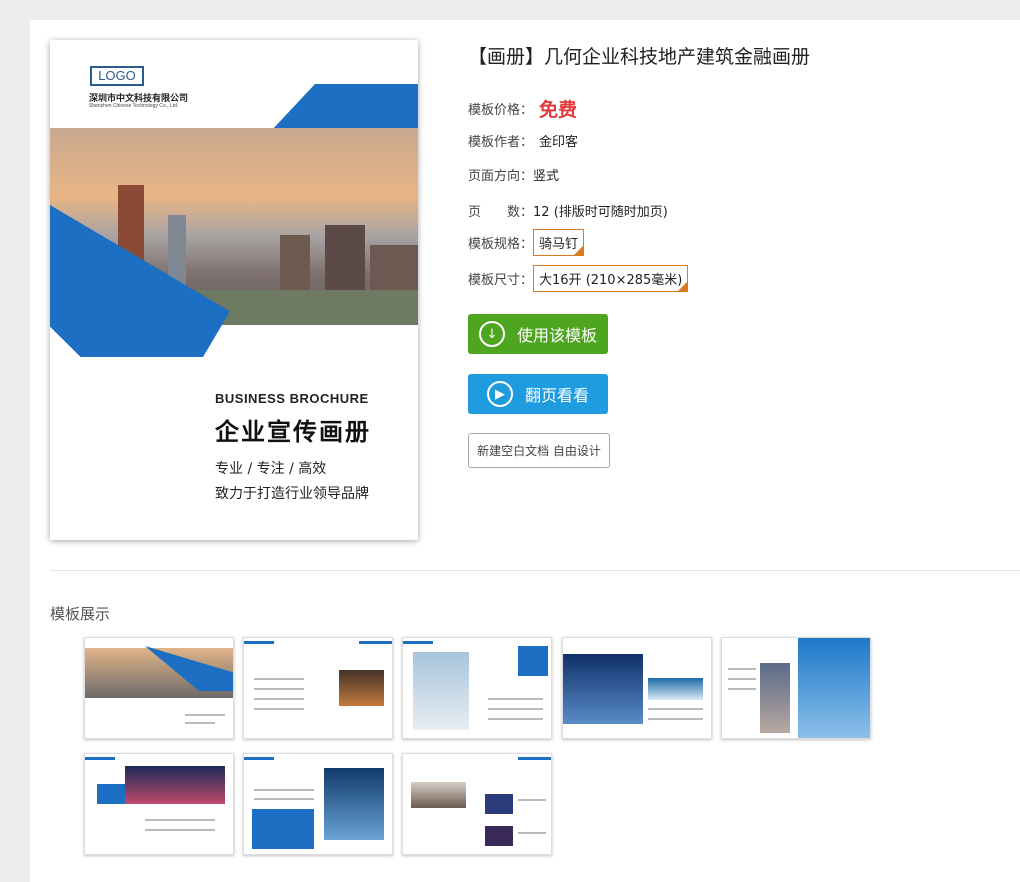  I want to click on pages-label: 页 数：, so click(501, 212).